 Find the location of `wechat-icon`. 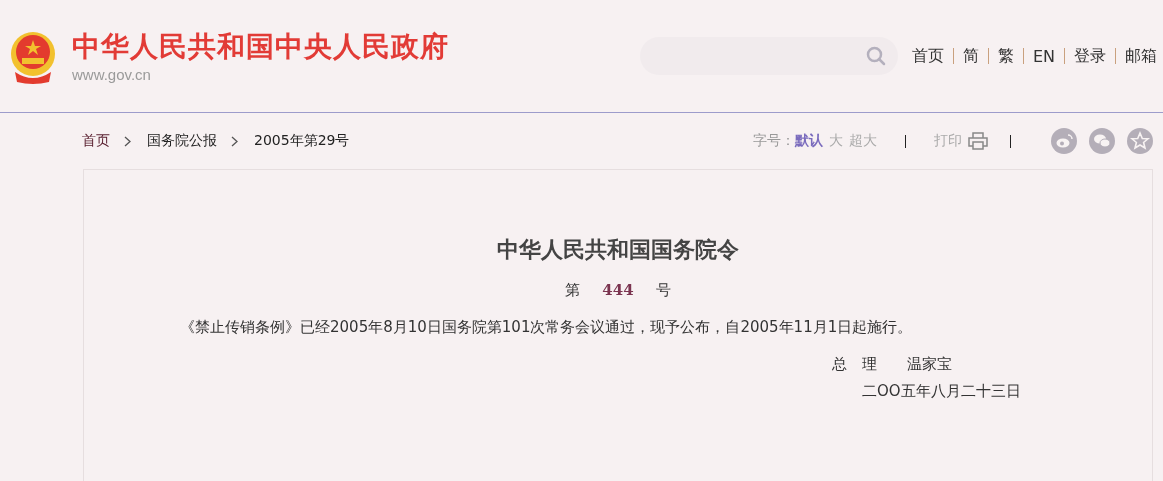

wechat-icon is located at coordinates (1102, 141).